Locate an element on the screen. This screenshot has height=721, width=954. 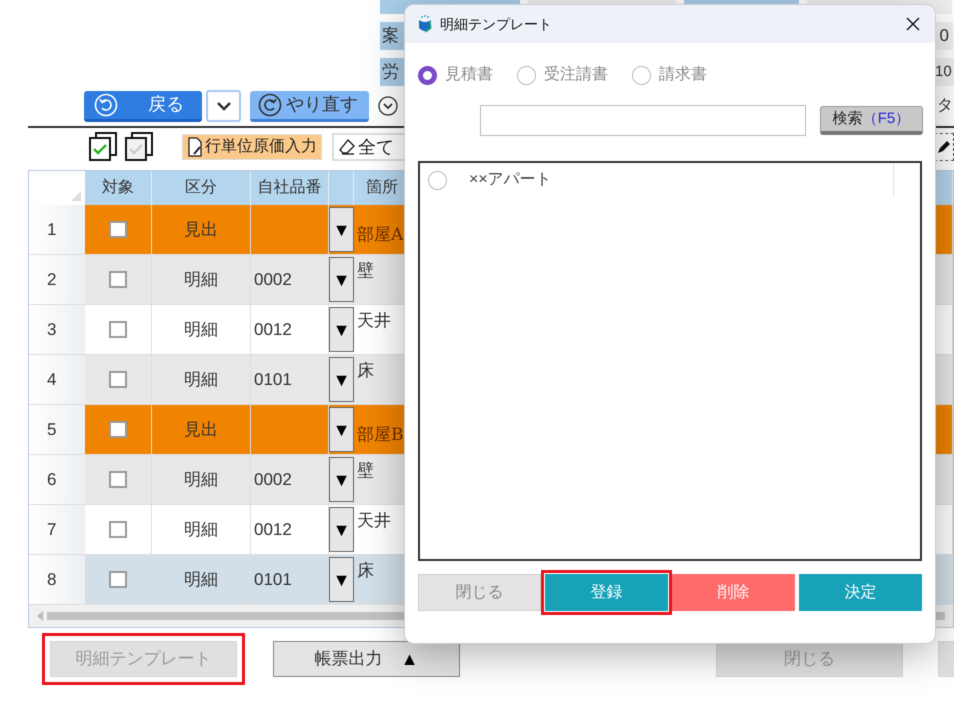
pencil-button is located at coordinates (944, 147).